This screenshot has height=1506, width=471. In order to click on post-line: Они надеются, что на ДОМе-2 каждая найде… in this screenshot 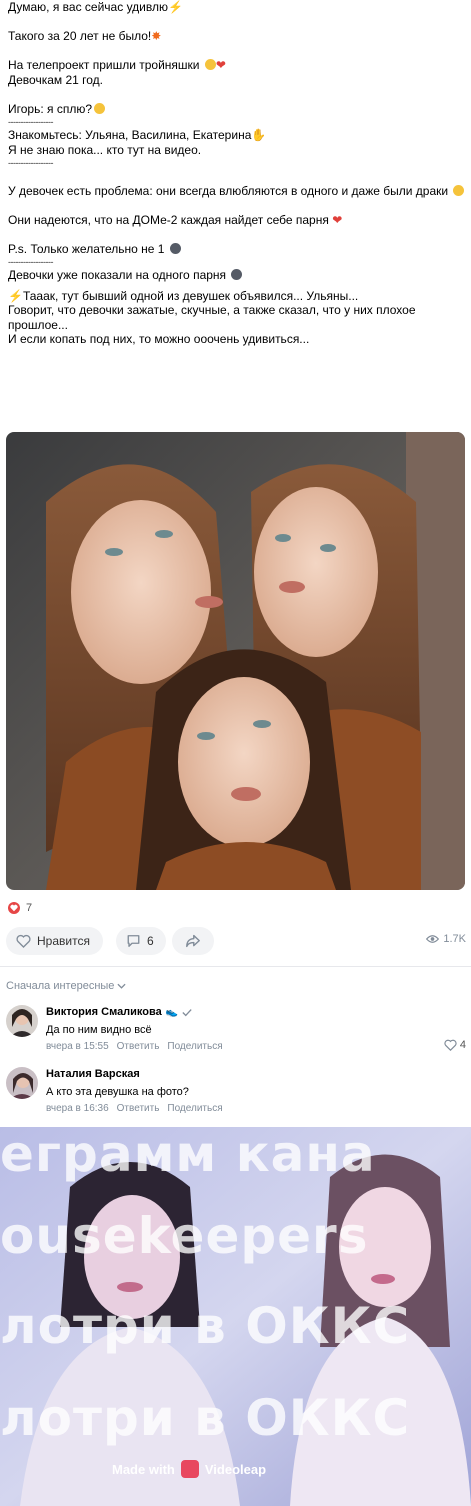, I will do `click(239, 220)`.